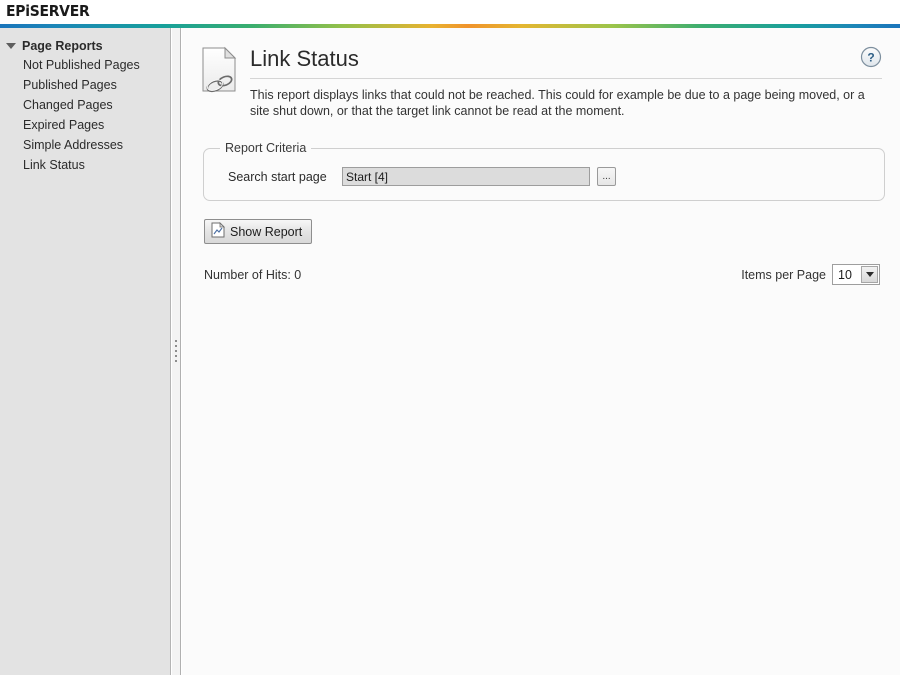  Describe the element at coordinates (266, 148) in the screenshot. I see `report-criteria-legend: Report Criteria` at that location.